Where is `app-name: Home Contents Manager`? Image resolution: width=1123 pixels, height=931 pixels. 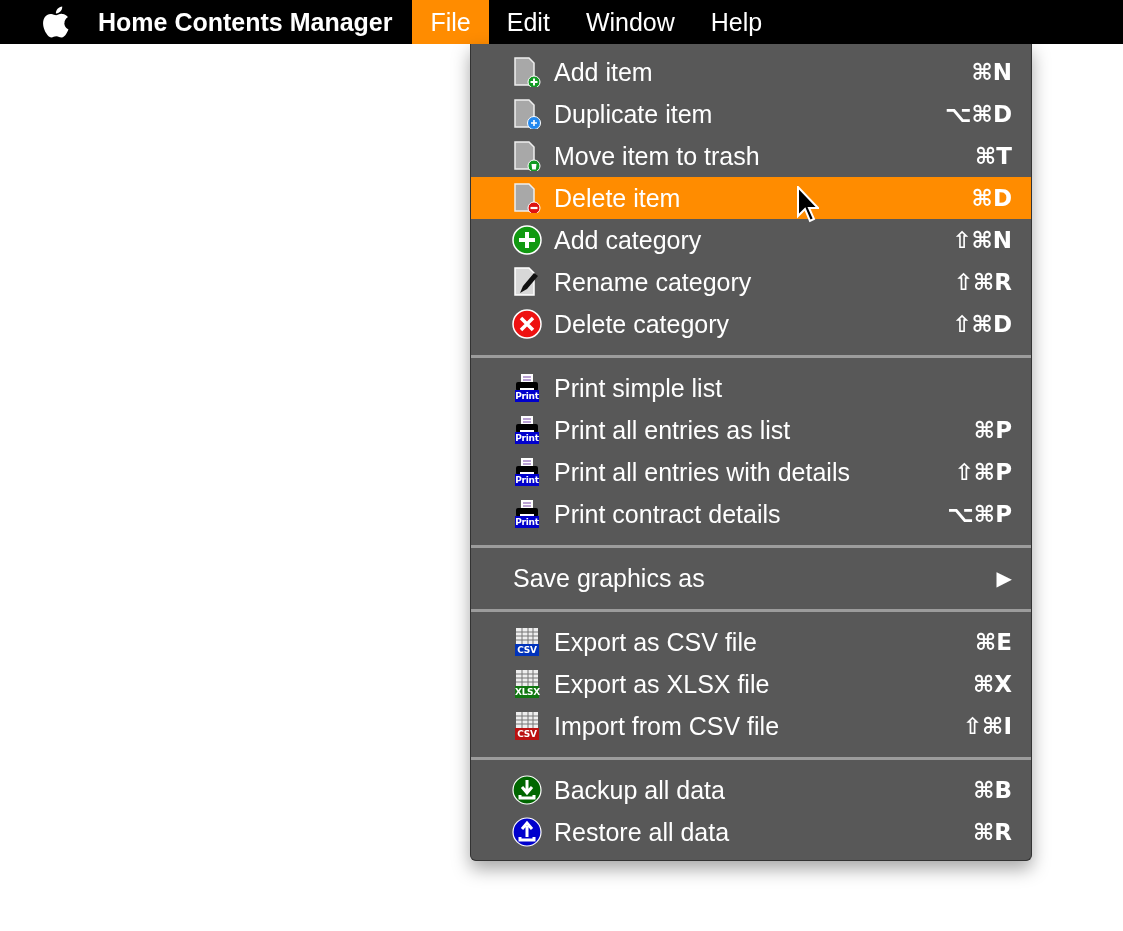 app-name: Home Contents Manager is located at coordinates (245, 22).